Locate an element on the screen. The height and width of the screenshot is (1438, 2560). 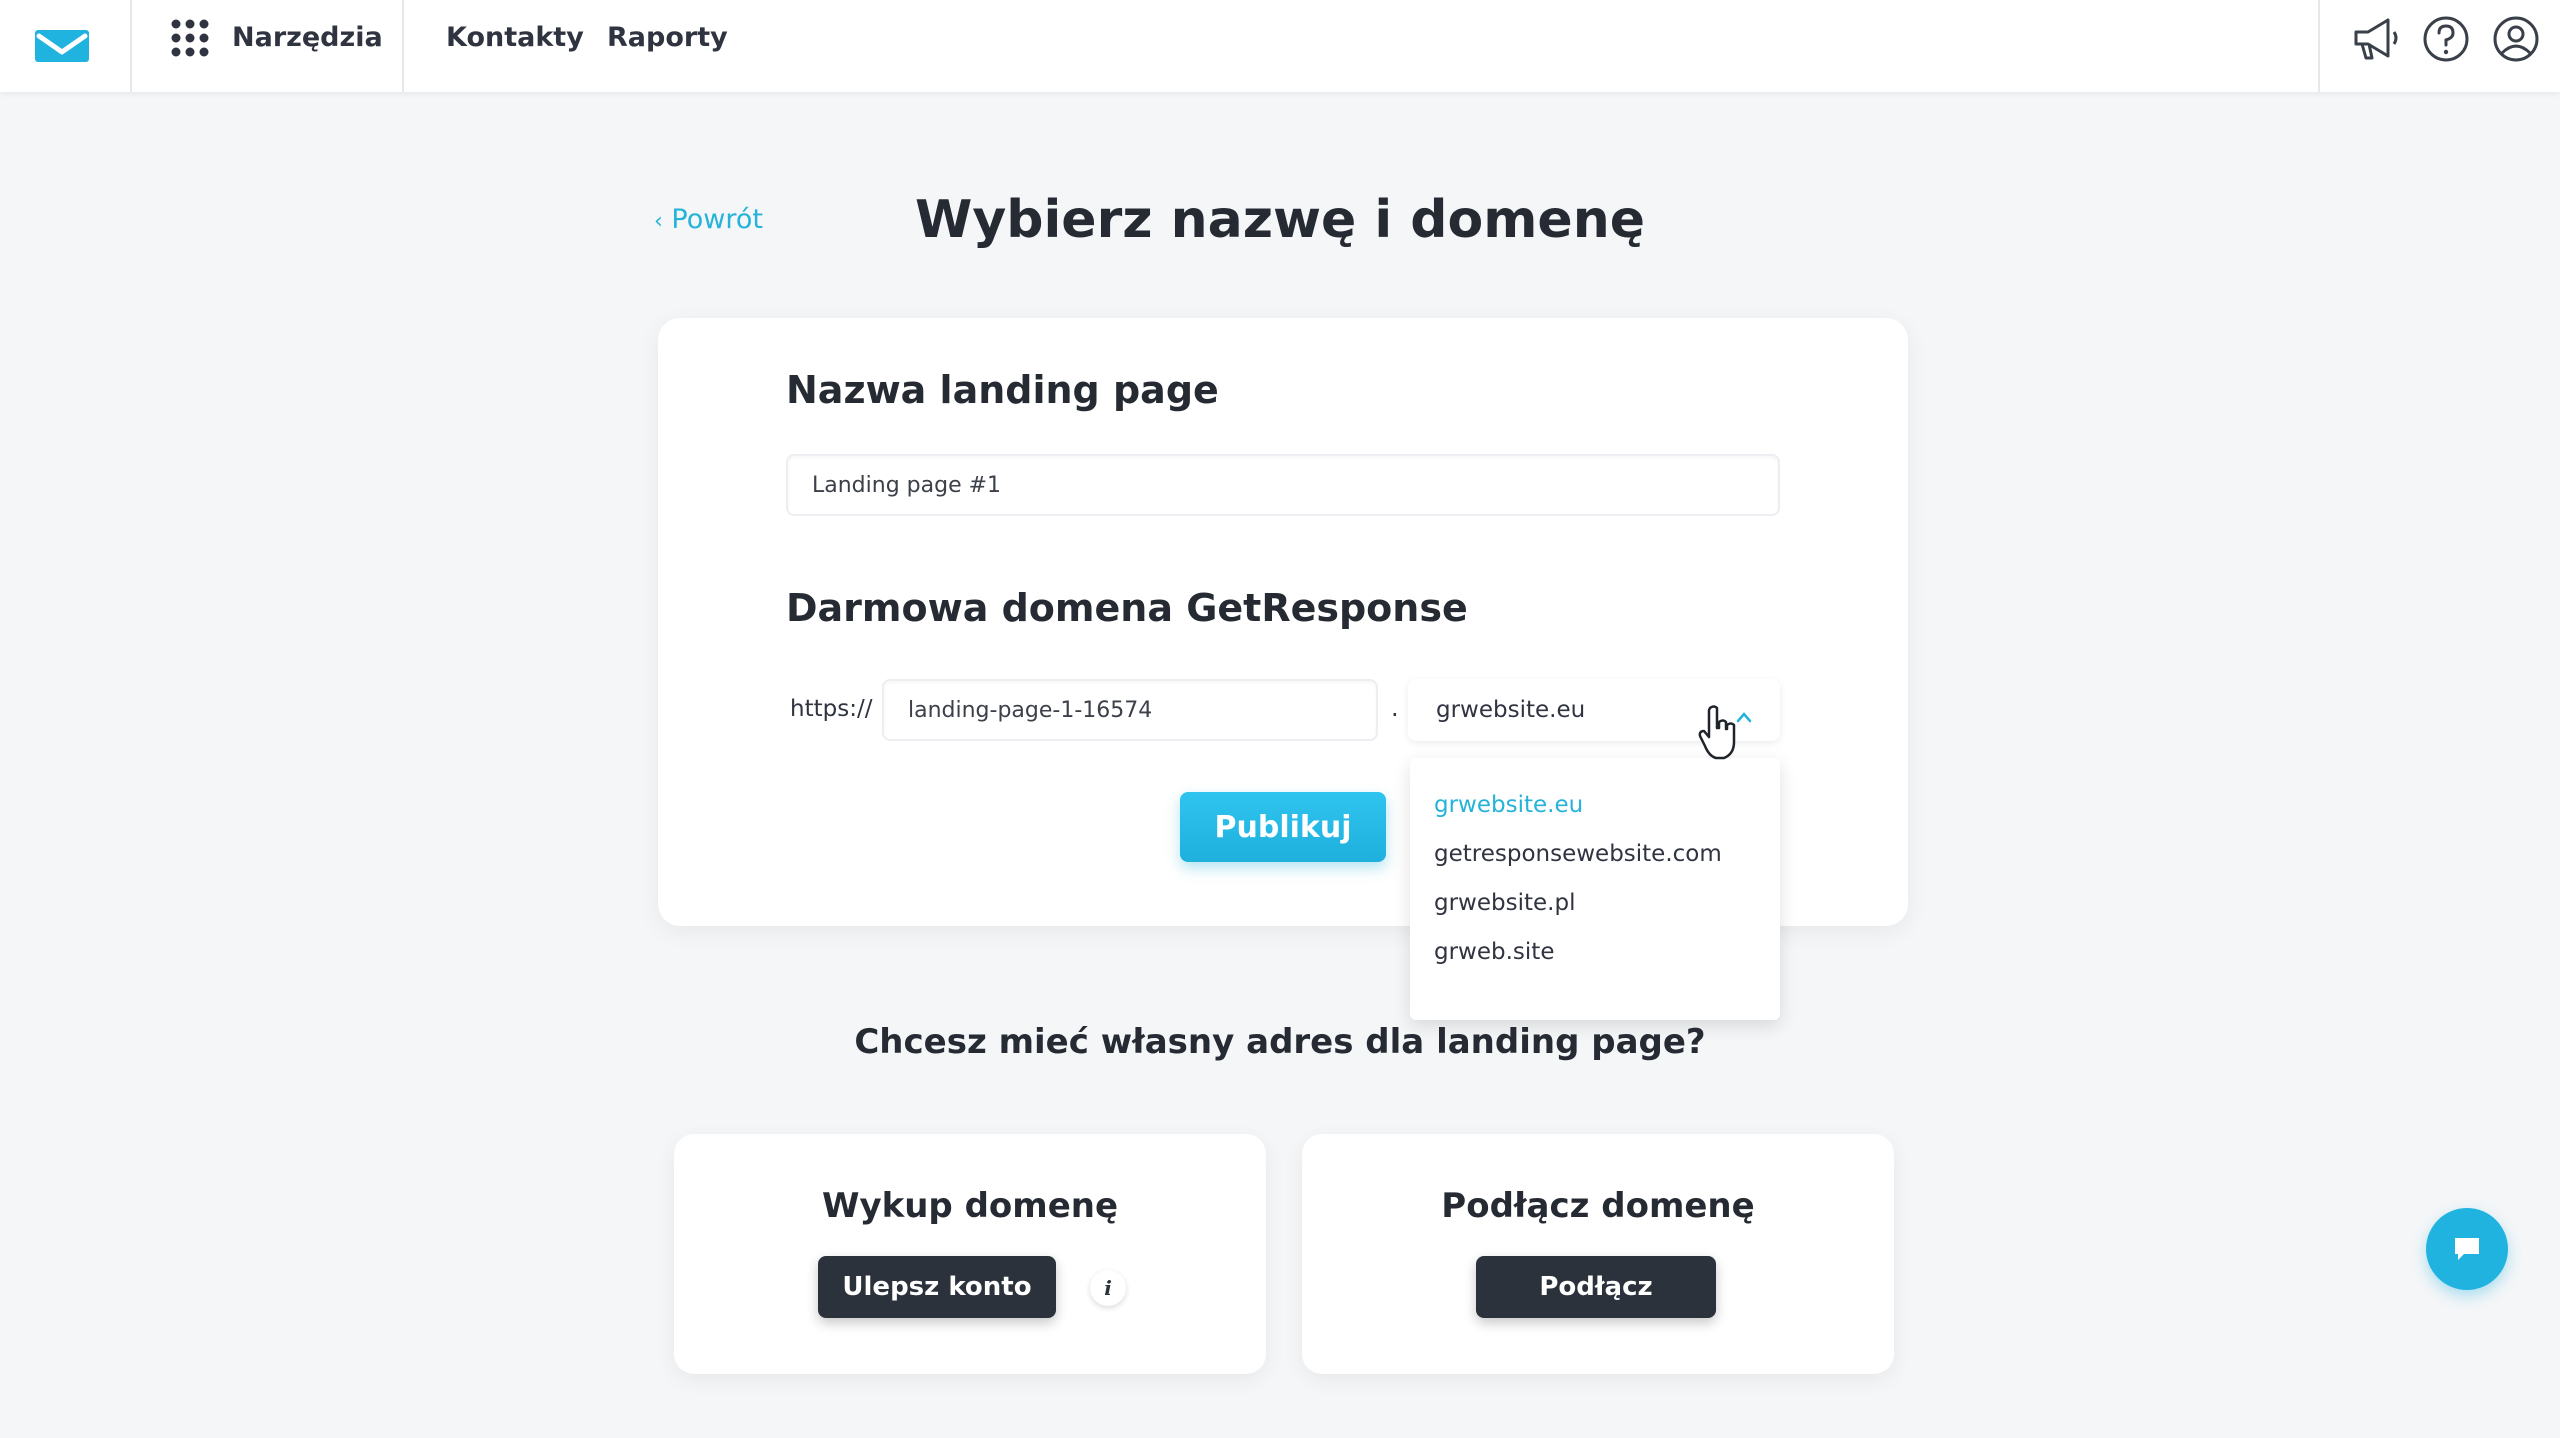
domain-option: grwebsite.pl is located at coordinates (1504, 903).